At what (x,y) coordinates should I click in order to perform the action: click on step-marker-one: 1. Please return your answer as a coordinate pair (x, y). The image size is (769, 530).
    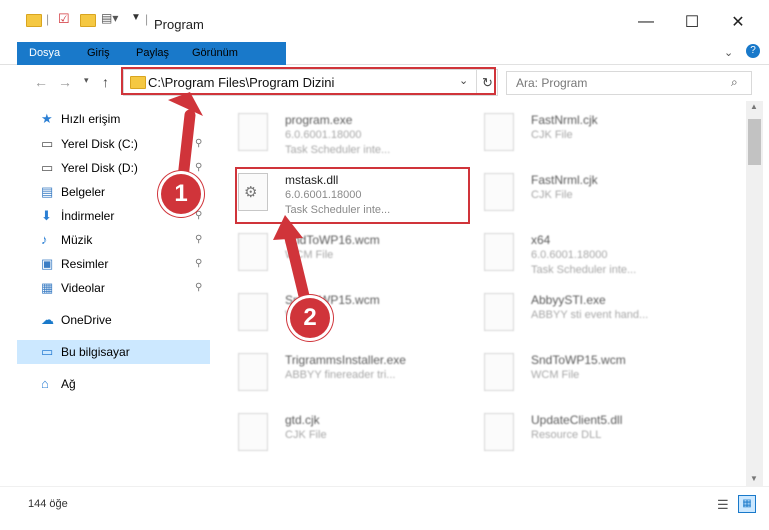
    Looking at the image, I should click on (181, 194).